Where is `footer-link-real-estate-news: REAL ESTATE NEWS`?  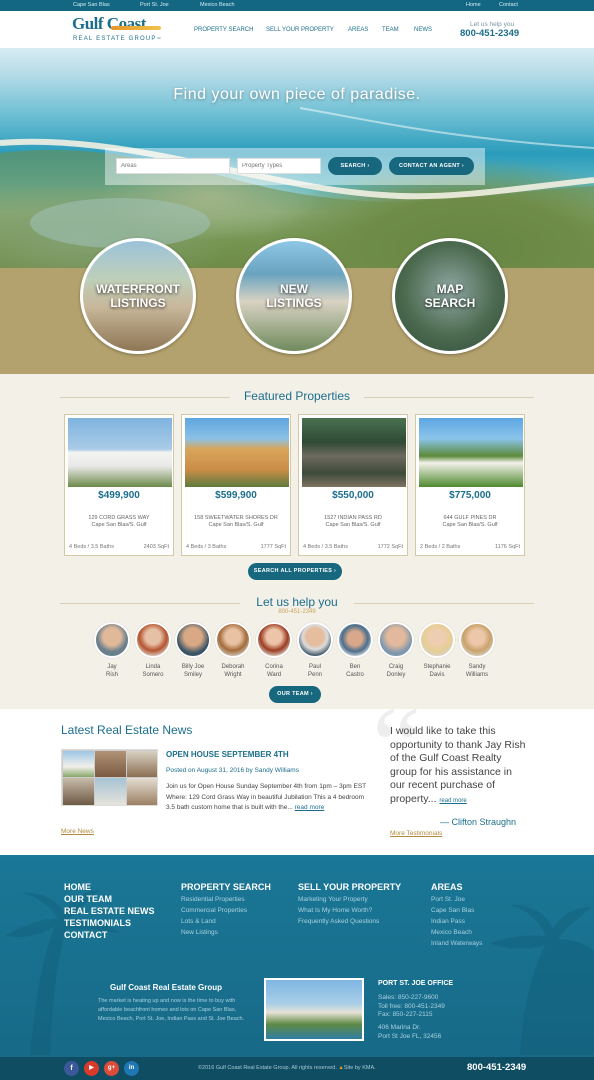
footer-link-real-estate-news: REAL ESTATE NEWS is located at coordinates (109, 911).